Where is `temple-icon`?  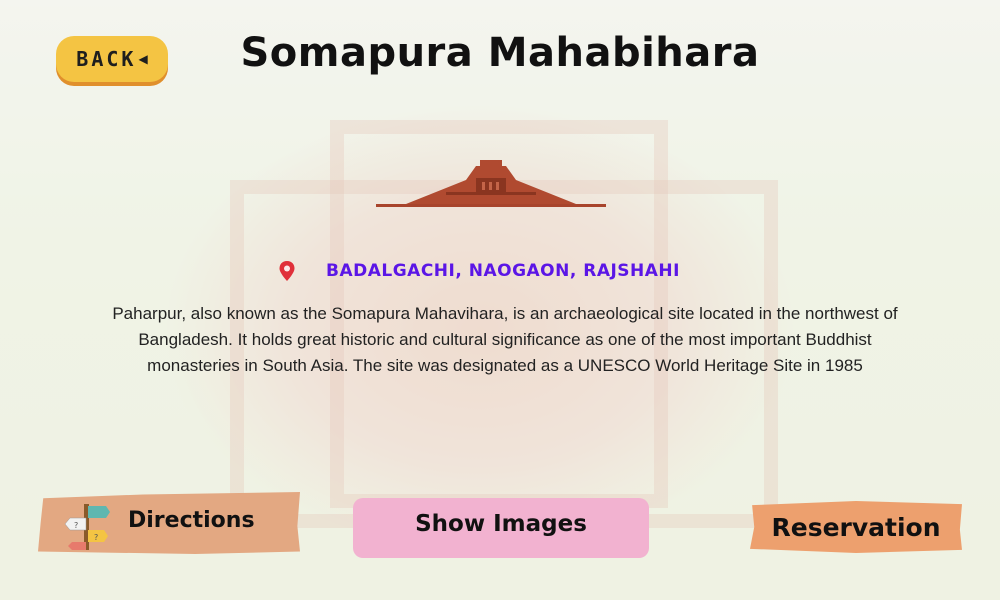 temple-icon is located at coordinates (491, 183).